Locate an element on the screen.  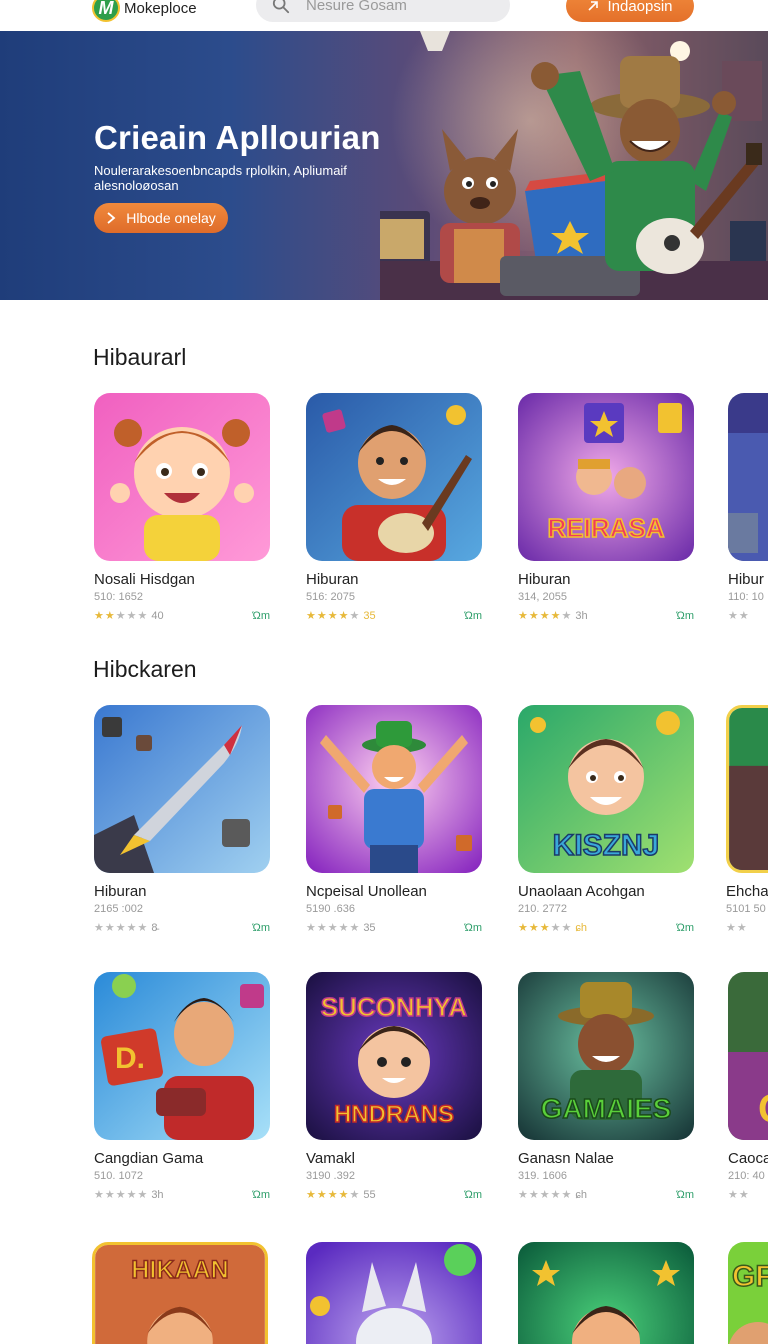
app-card: G Caoca 210: 40 ★★ is located at coordinates (748, 1086).